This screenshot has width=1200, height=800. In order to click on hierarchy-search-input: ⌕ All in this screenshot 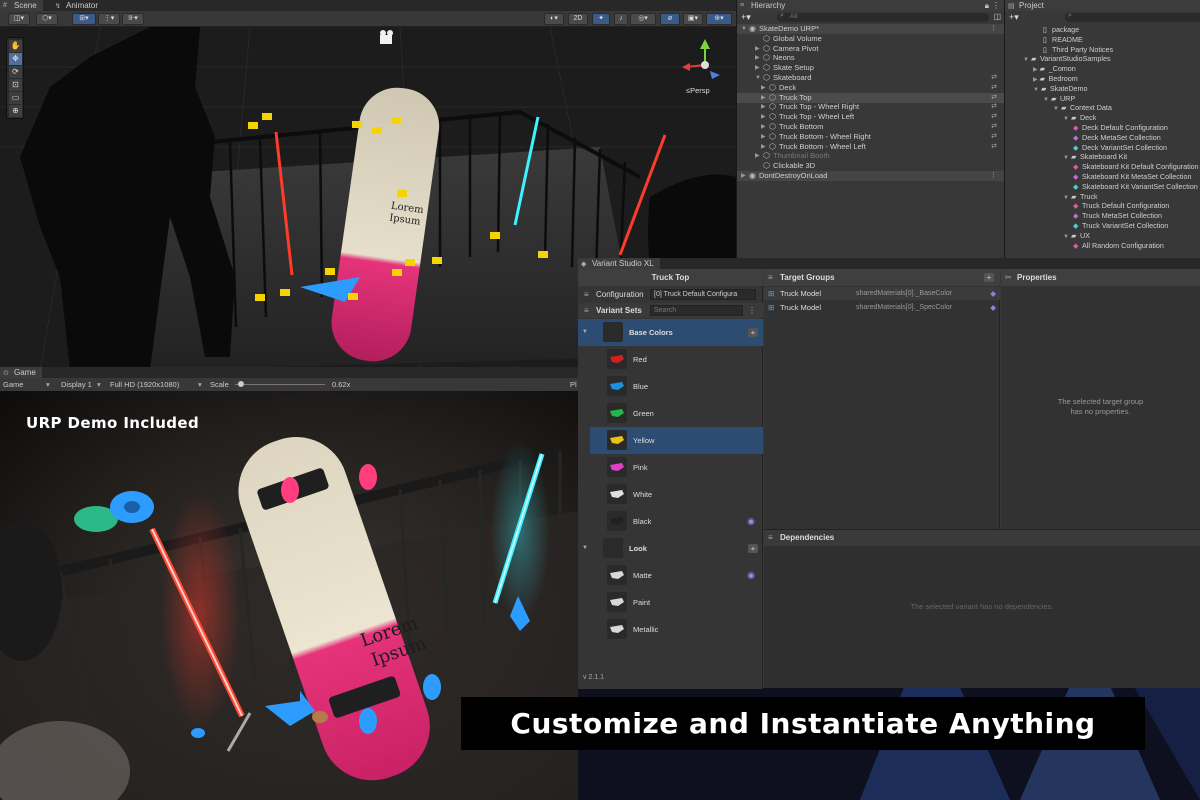, I will do `click(883, 17)`.